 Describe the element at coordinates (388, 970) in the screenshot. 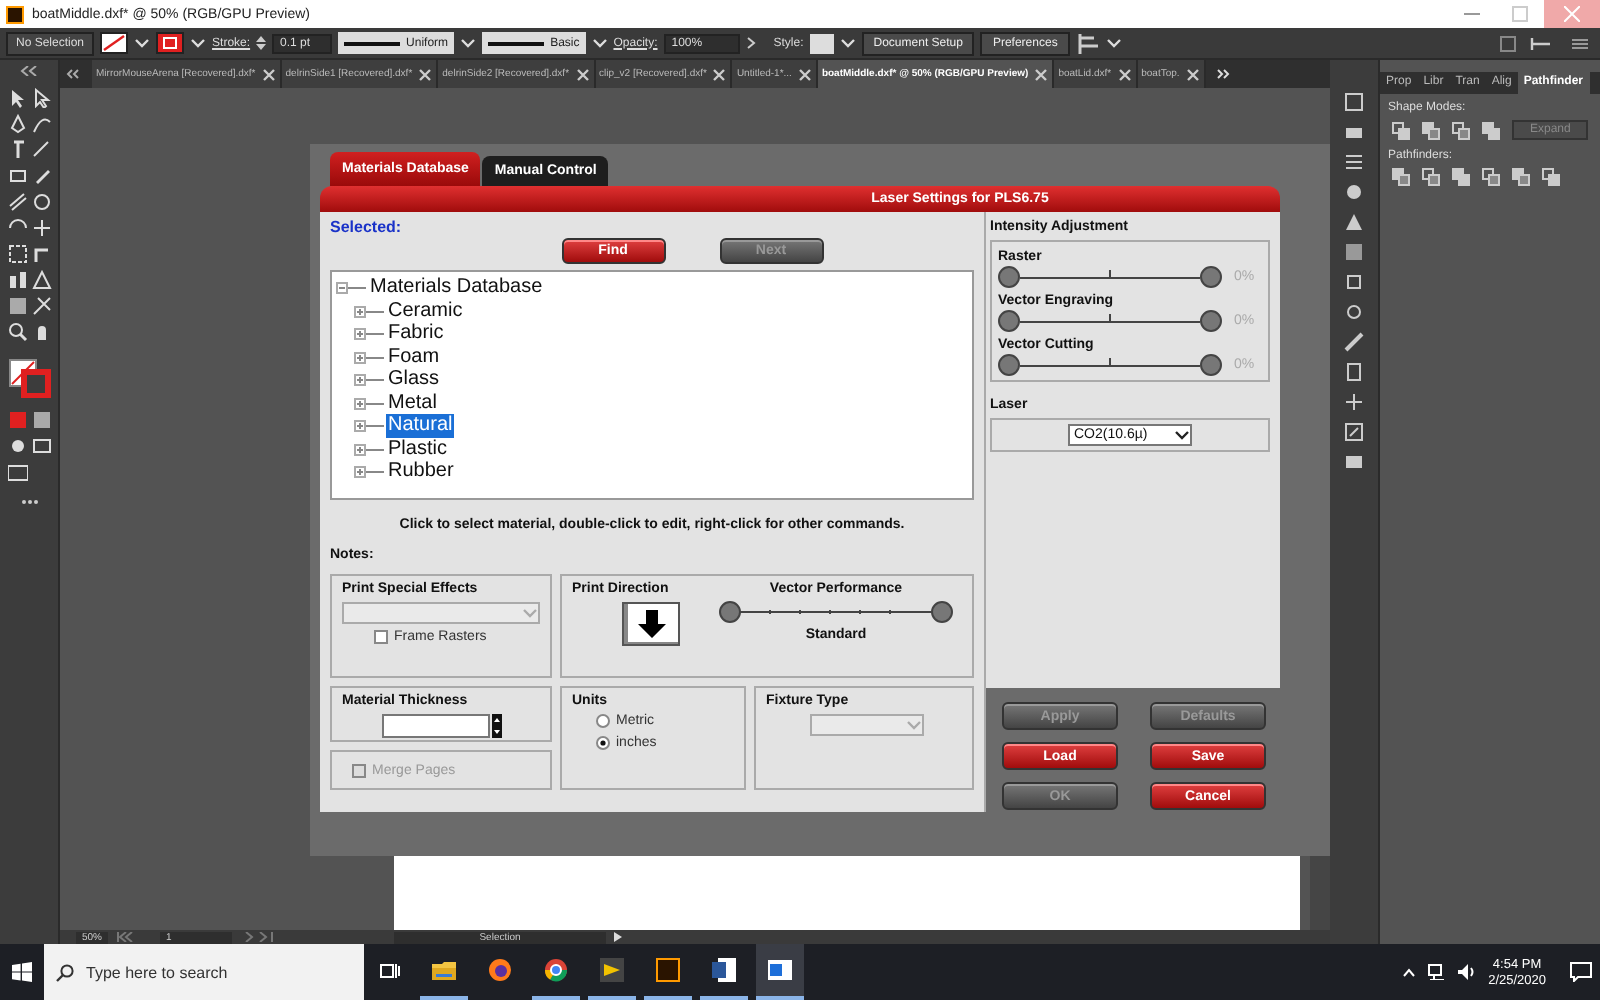

I see `task-view-icon` at that location.